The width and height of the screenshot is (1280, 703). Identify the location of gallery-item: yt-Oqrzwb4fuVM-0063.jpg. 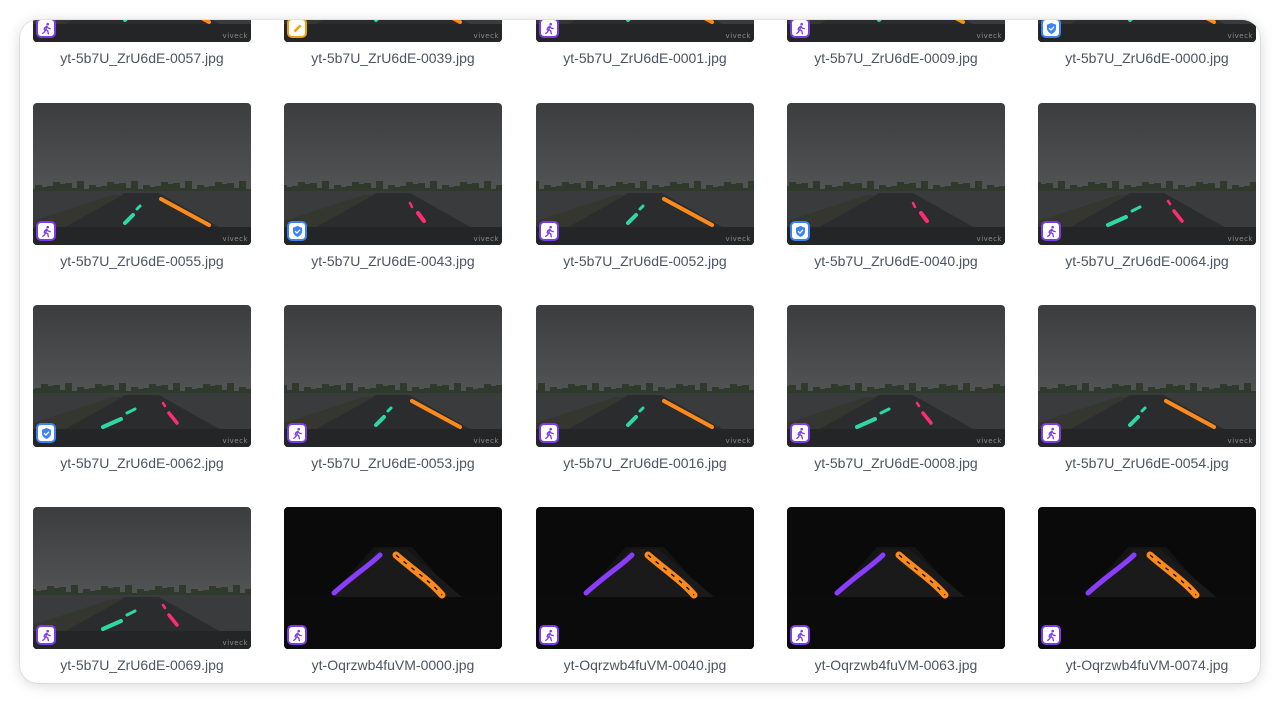
(896, 590).